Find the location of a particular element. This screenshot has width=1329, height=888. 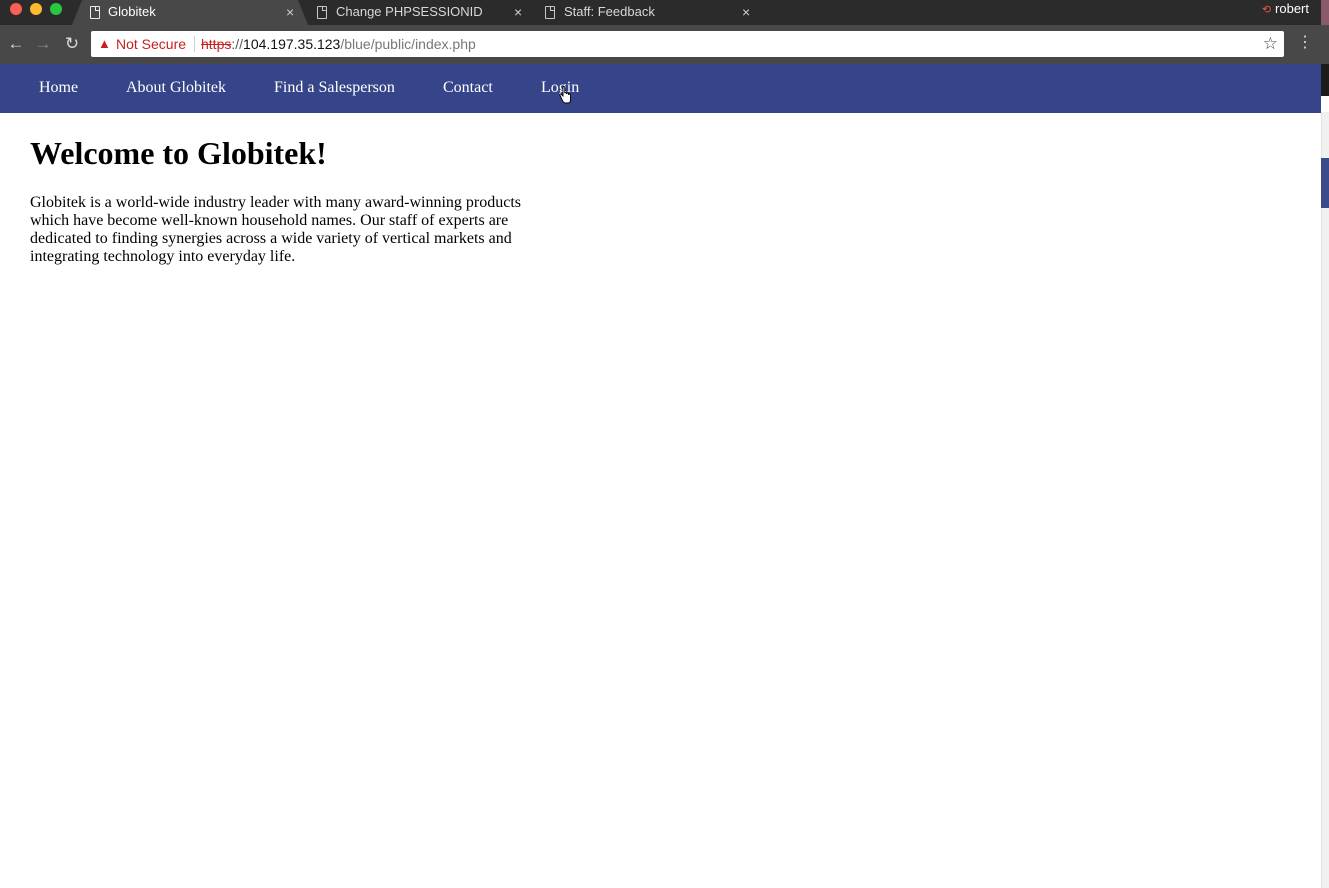

sync-error-icon: ⟲ is located at coordinates (1266, 10).